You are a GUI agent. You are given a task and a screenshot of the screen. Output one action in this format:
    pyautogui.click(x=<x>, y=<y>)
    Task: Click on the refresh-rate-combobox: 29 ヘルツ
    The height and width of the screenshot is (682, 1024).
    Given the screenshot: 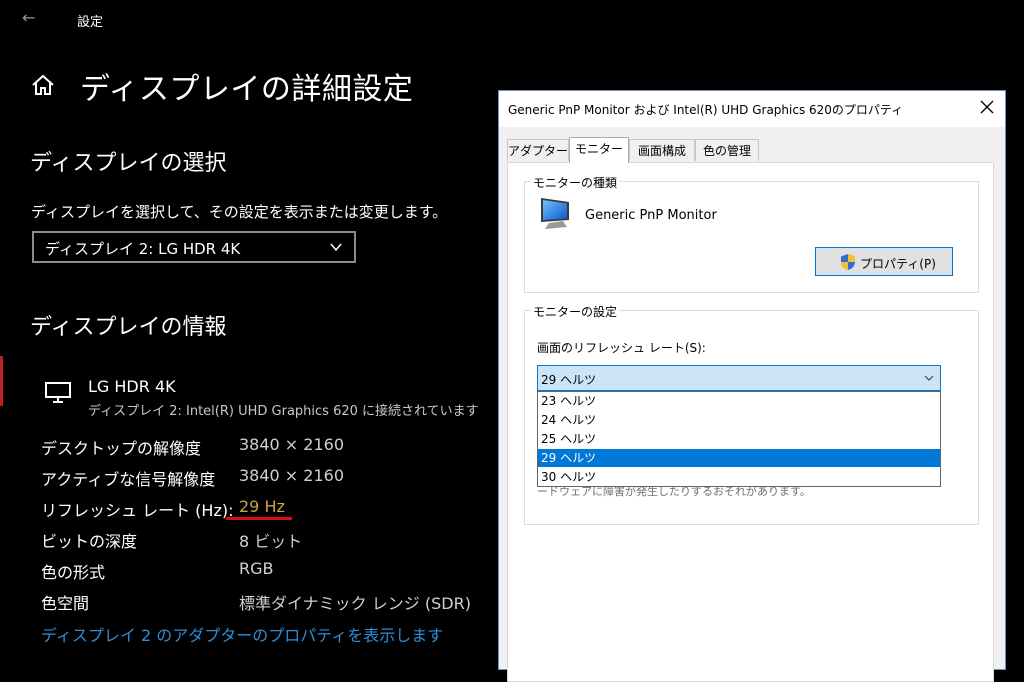 What is the action you would take?
    pyautogui.click(x=739, y=378)
    